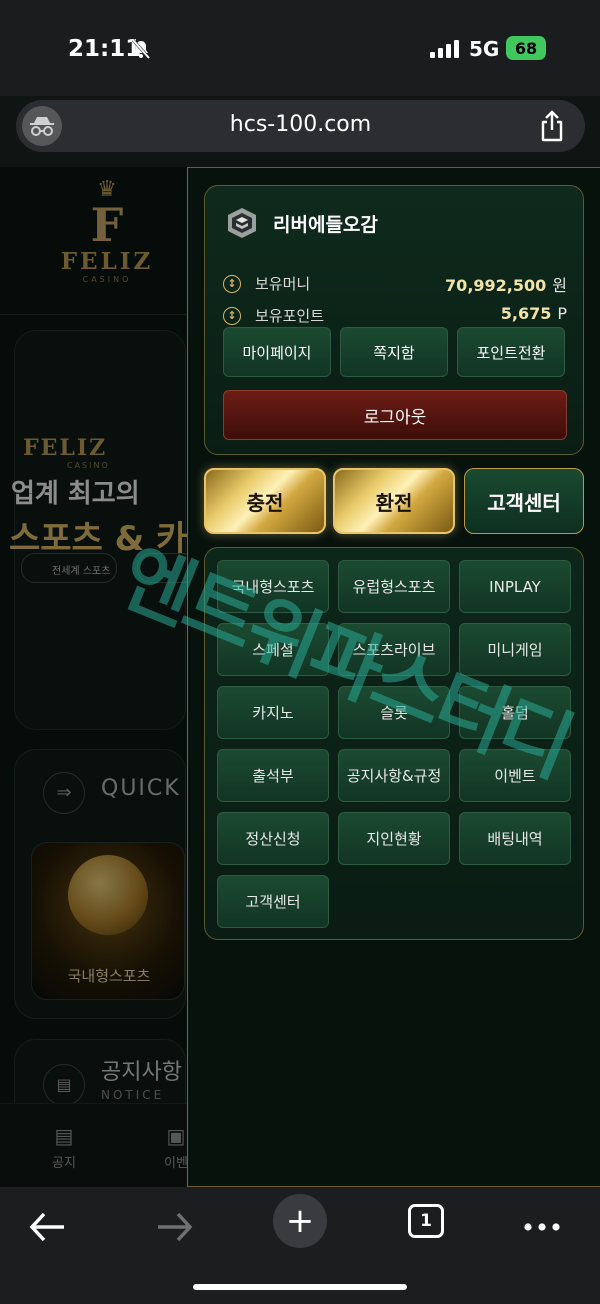 The image size is (600, 1304). Describe the element at coordinates (242, 223) in the screenshot. I see `user-level-icon` at that location.